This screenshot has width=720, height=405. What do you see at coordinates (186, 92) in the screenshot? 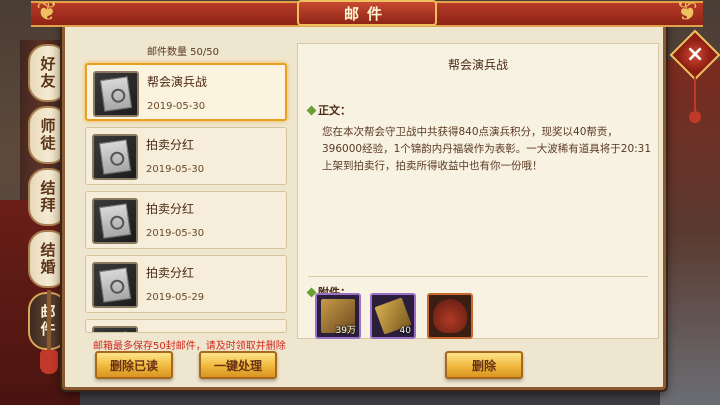
I see `list-item: 帮会演兵战 2019-05-30` at bounding box center [186, 92].